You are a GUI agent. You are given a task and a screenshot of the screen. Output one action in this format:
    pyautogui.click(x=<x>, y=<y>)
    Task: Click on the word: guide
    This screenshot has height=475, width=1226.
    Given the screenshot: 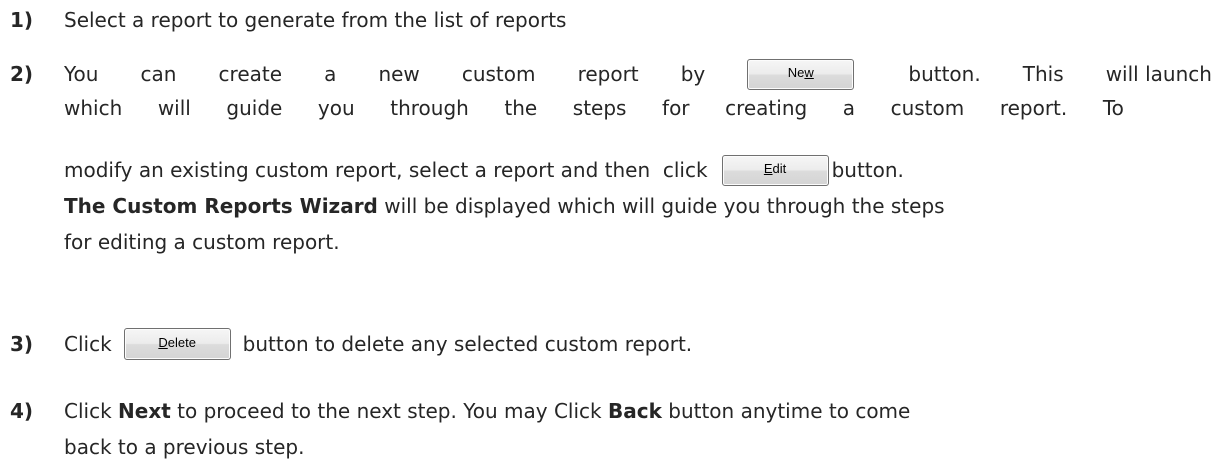 What is the action you would take?
    pyautogui.click(x=254, y=108)
    